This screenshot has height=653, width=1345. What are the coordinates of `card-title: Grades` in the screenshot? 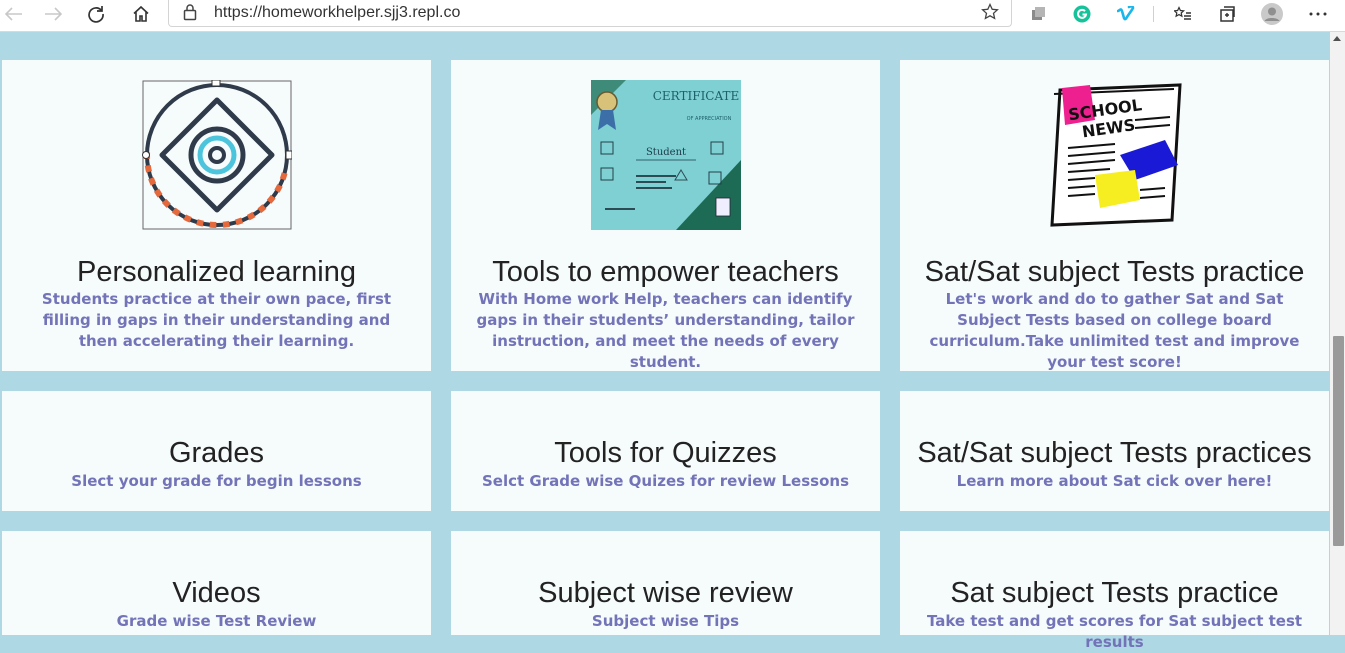 It's located at (216, 453).